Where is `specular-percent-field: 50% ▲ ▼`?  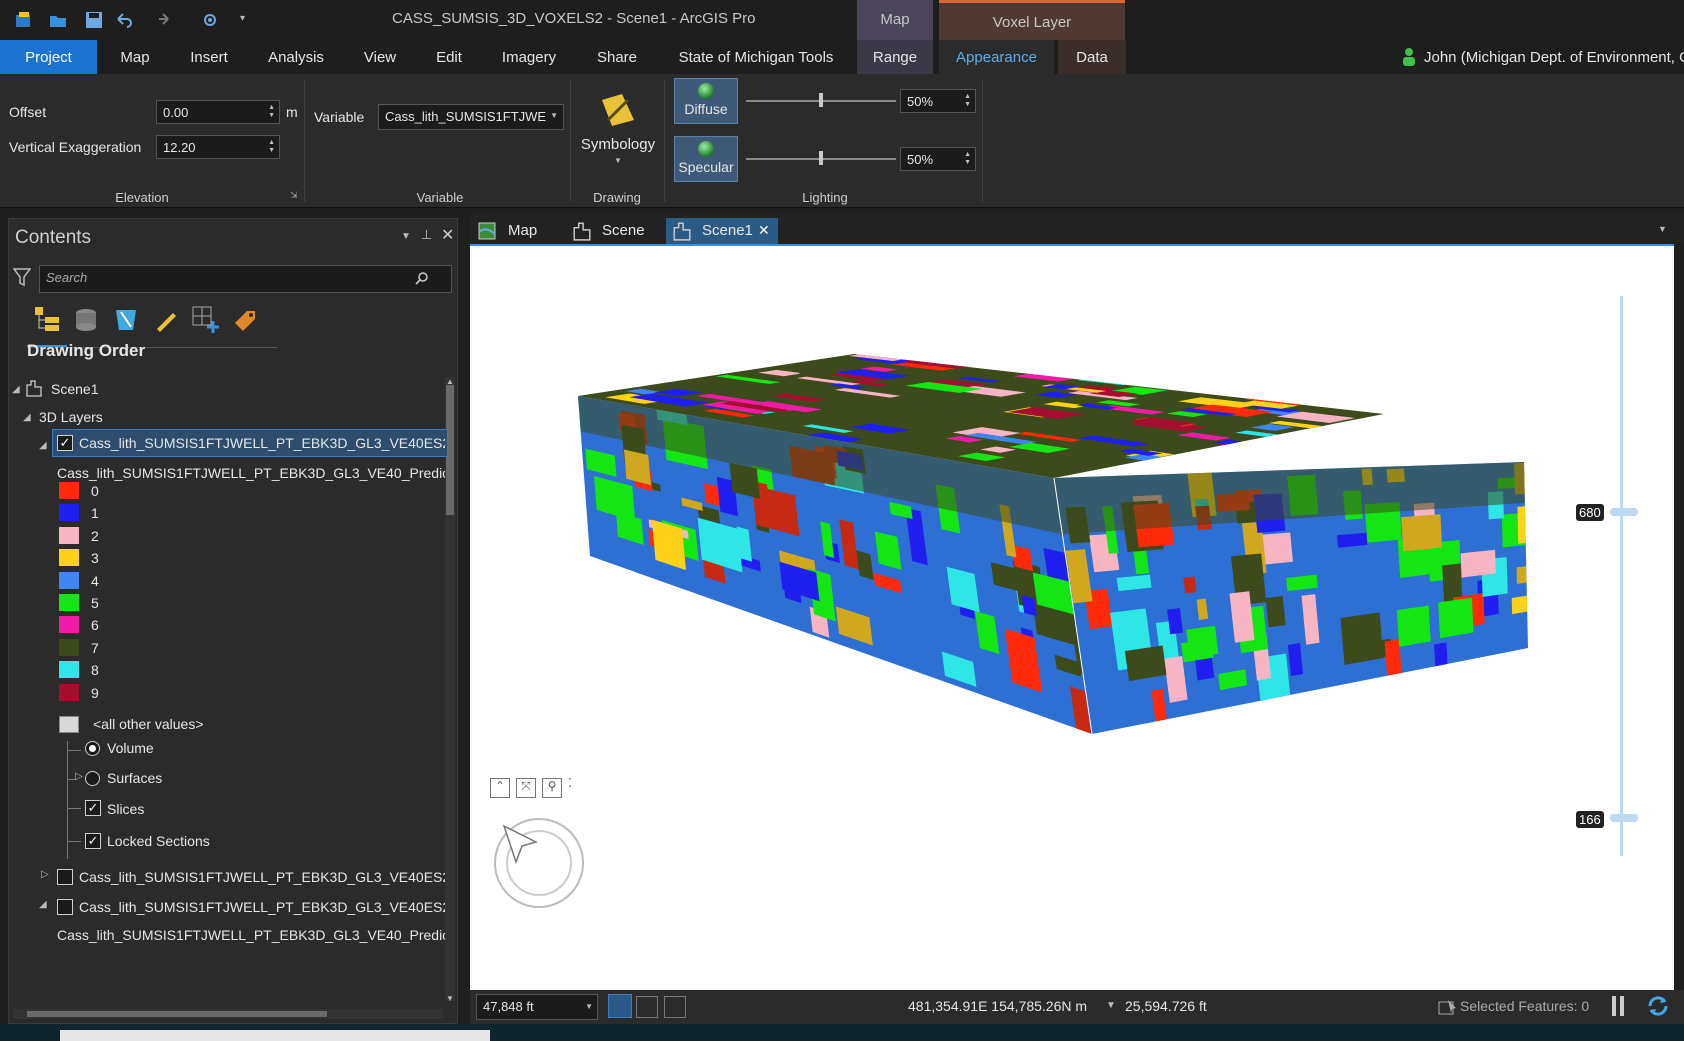 specular-percent-field: 50% ▲ ▼ is located at coordinates (938, 159).